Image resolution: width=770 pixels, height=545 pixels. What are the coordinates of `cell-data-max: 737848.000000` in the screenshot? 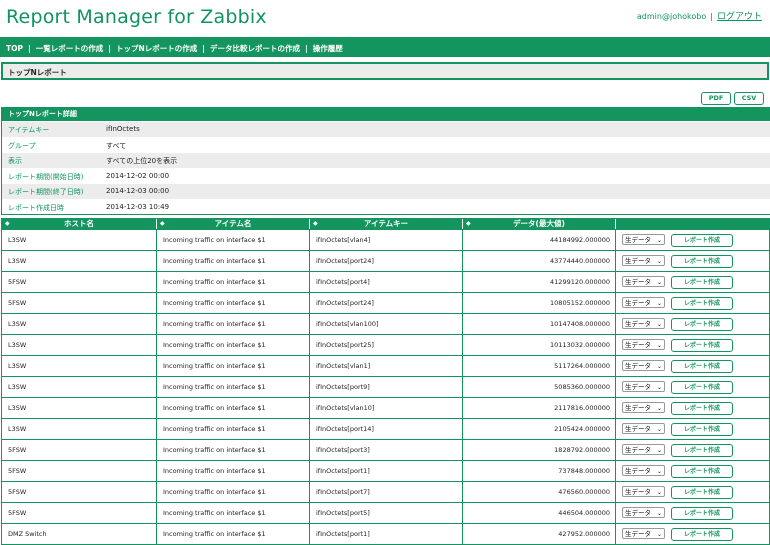 It's located at (539, 471).